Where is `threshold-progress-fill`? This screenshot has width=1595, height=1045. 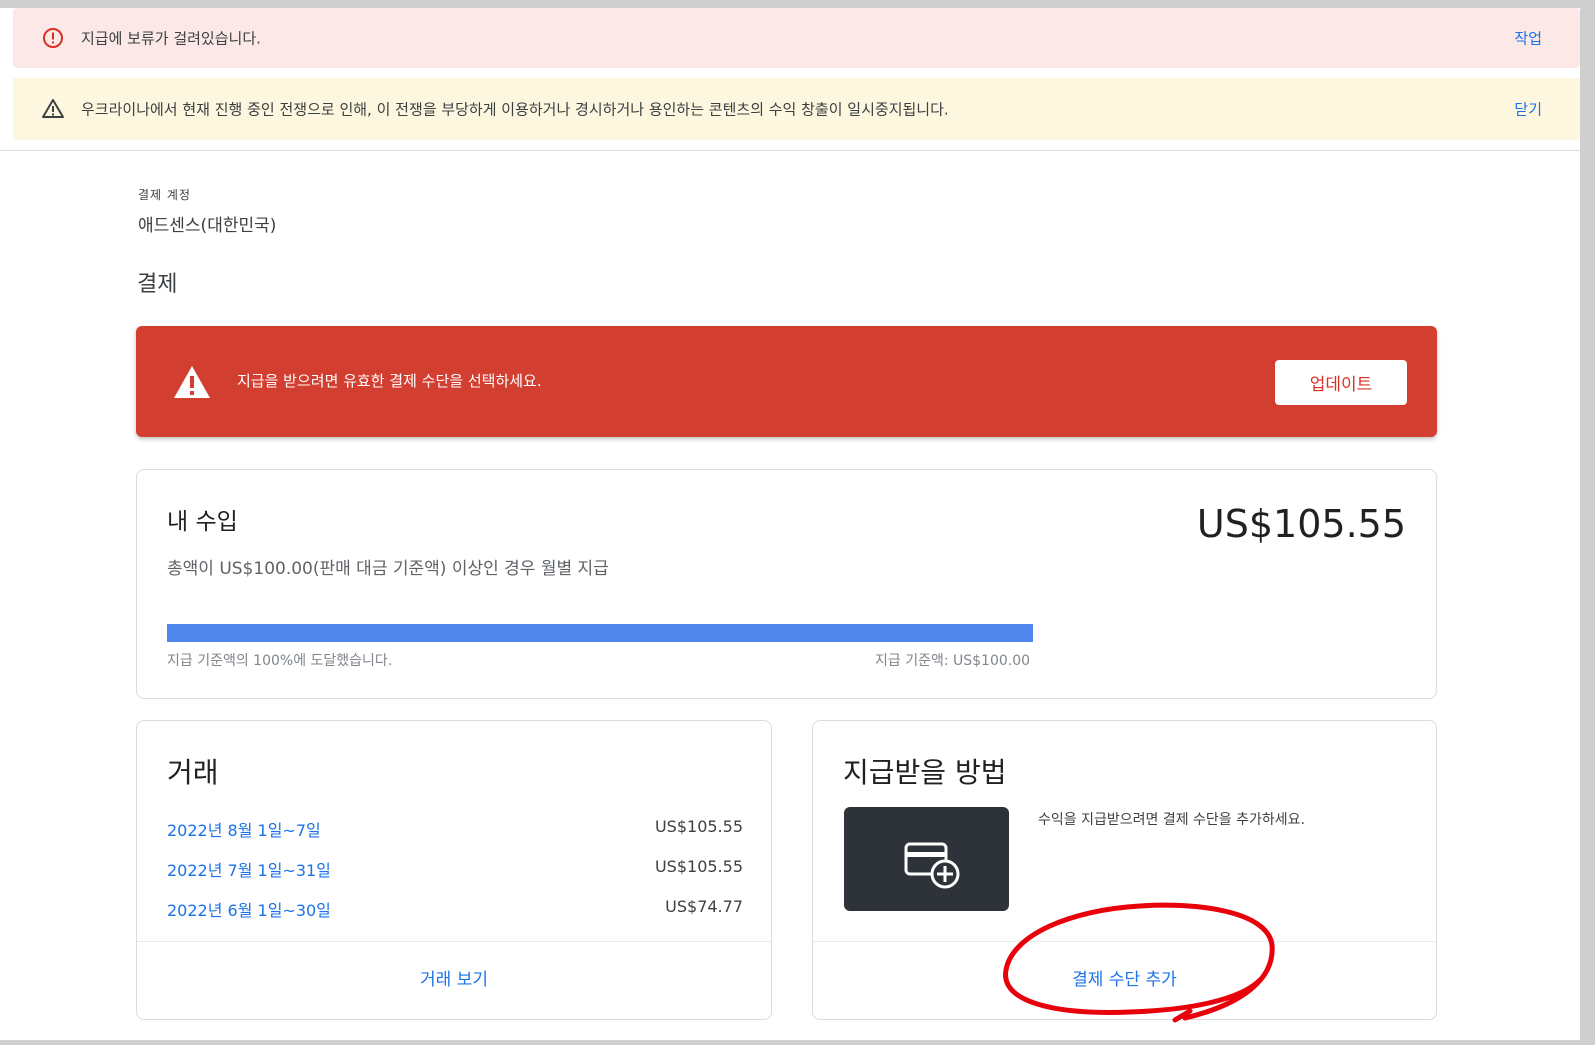 threshold-progress-fill is located at coordinates (600, 633).